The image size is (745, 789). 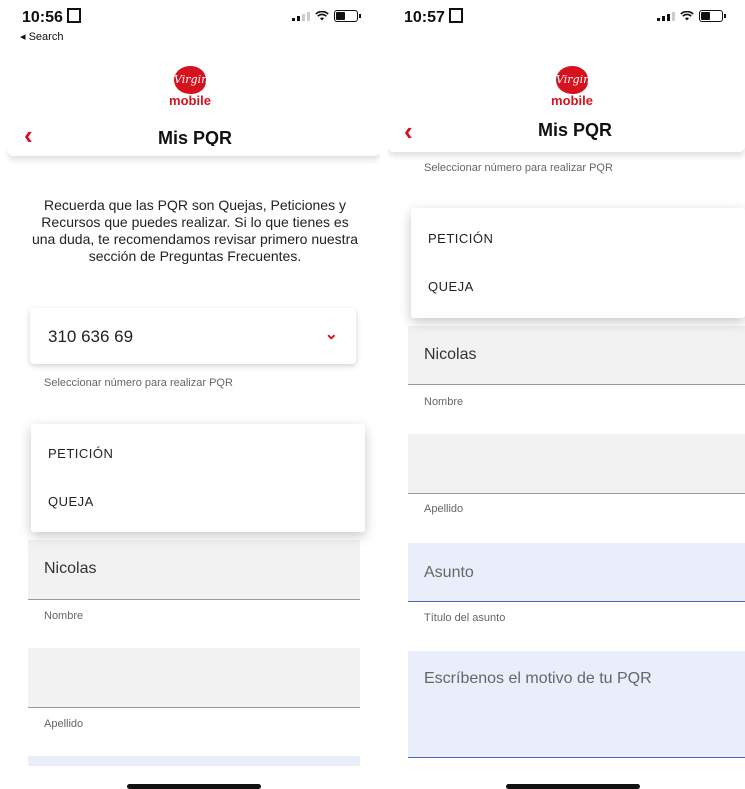 What do you see at coordinates (576, 572) in the screenshot?
I see `asunto-field: Asunto` at bounding box center [576, 572].